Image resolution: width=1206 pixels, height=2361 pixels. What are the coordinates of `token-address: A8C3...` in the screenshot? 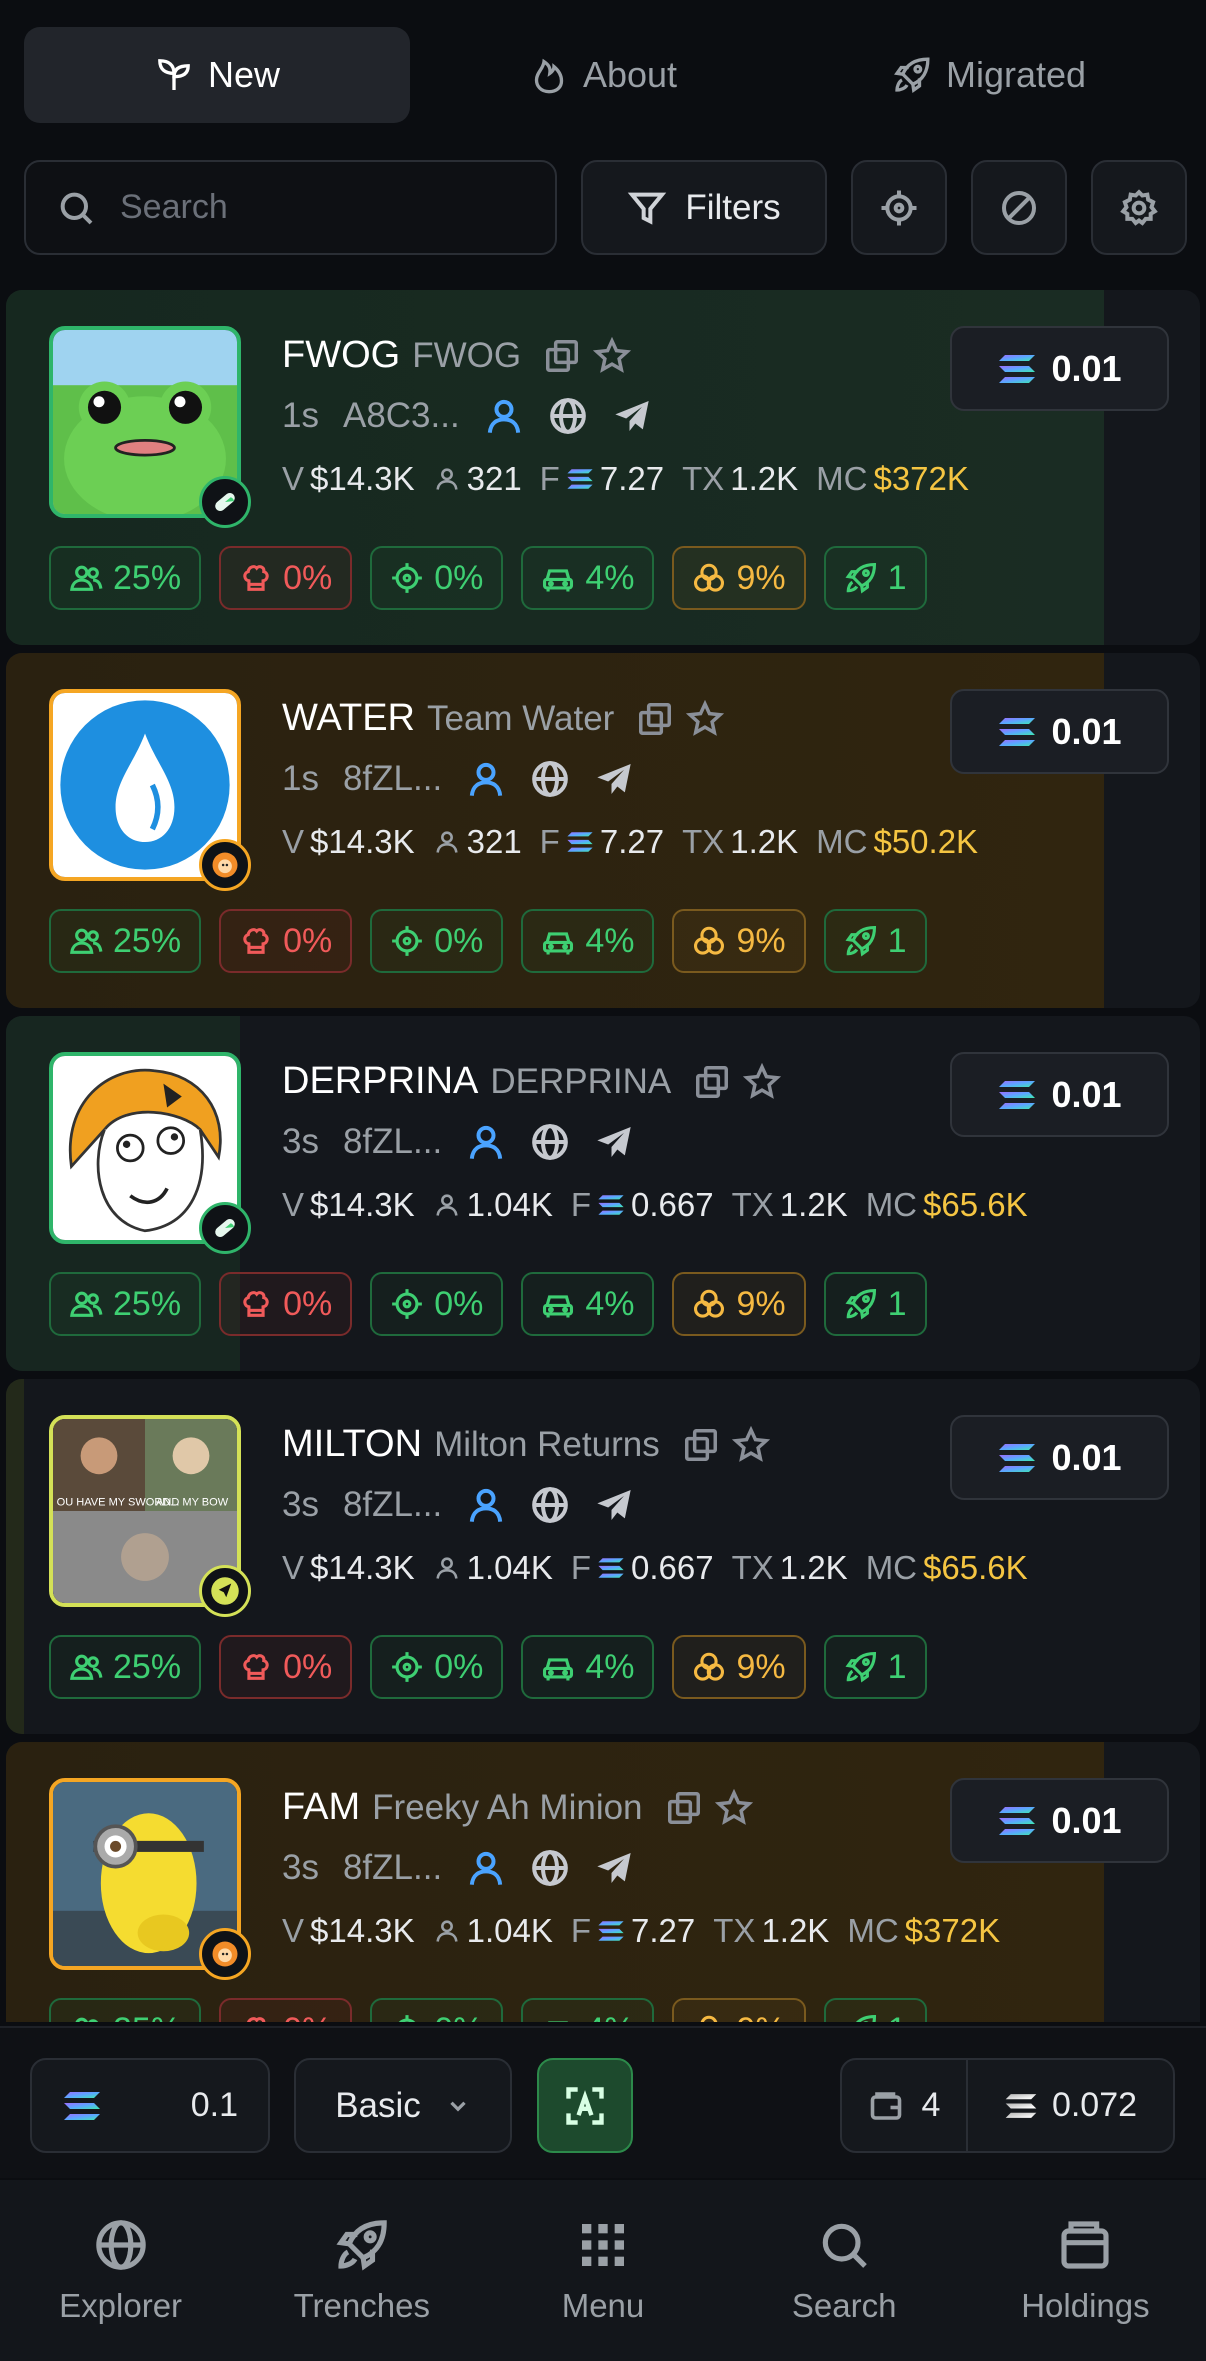 It's located at (401, 416).